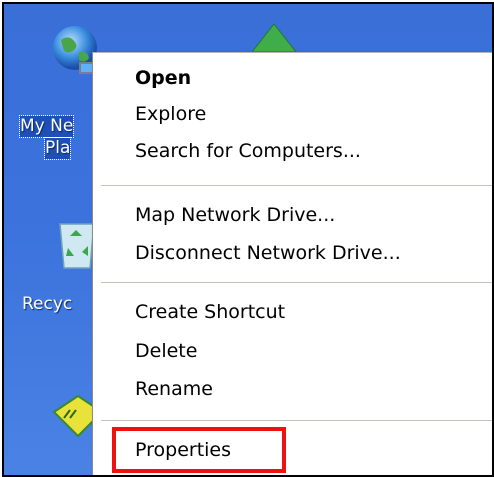 This screenshot has height=477, width=494. I want to click on menu-item-explore: Explore, so click(292, 114).